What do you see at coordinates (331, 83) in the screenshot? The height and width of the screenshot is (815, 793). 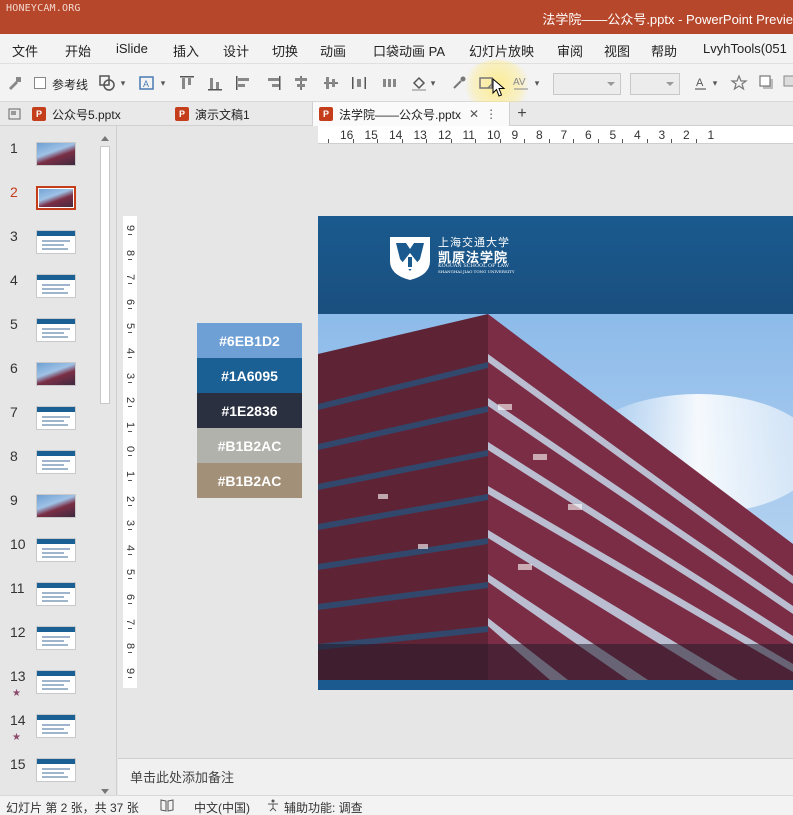 I see `align-middle-icon` at bounding box center [331, 83].